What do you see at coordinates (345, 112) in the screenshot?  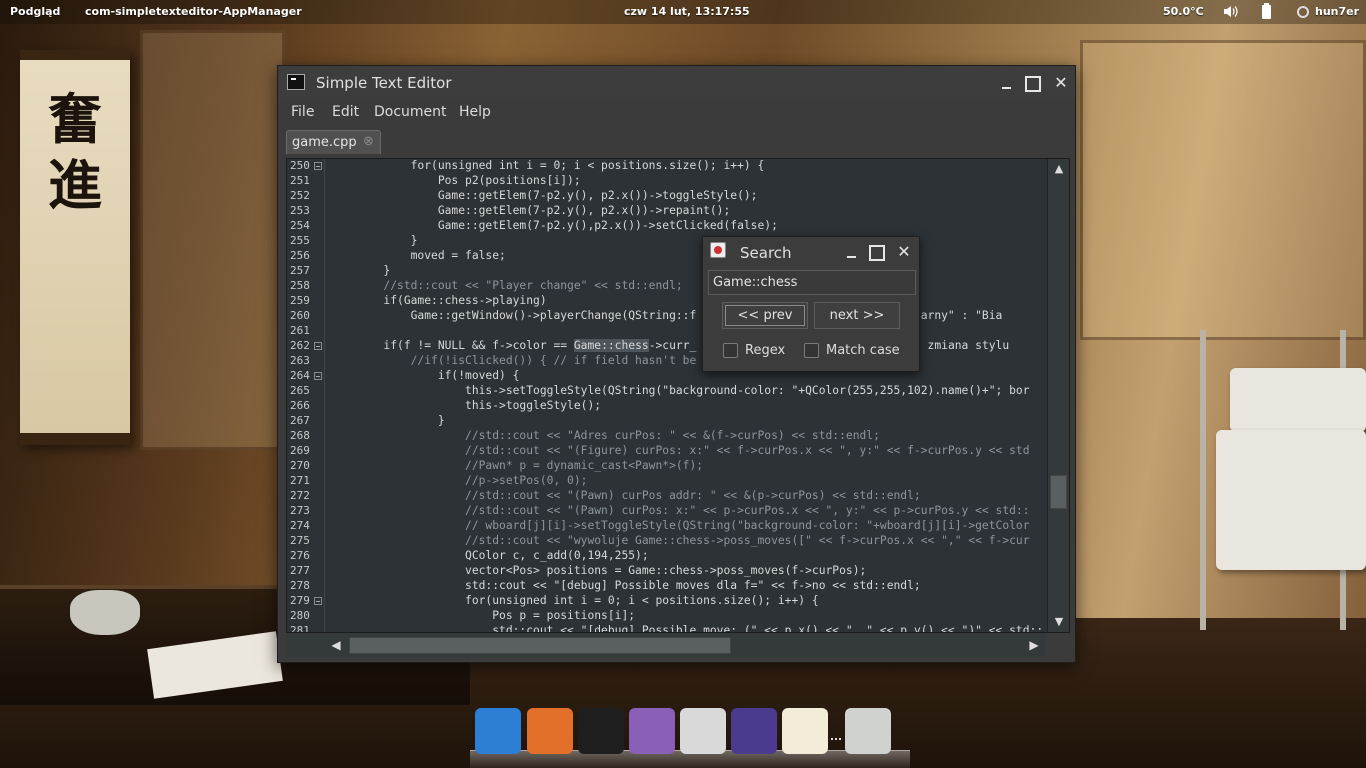 I see `menu-edit: Edit` at bounding box center [345, 112].